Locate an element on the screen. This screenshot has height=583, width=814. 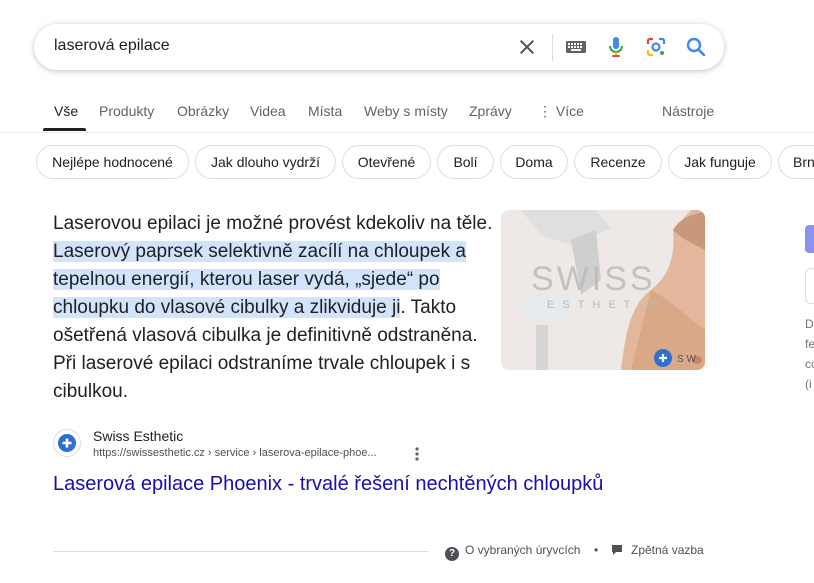
chip-brno: Brn is located at coordinates (796, 162).